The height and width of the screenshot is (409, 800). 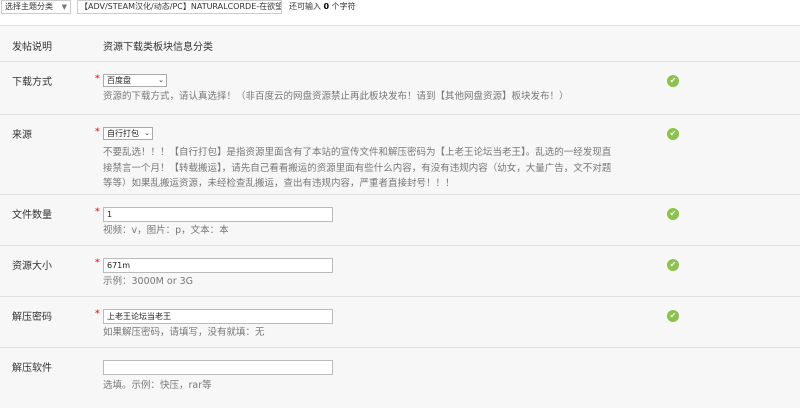 I want to click on unzip-software-input, so click(x=218, y=367).